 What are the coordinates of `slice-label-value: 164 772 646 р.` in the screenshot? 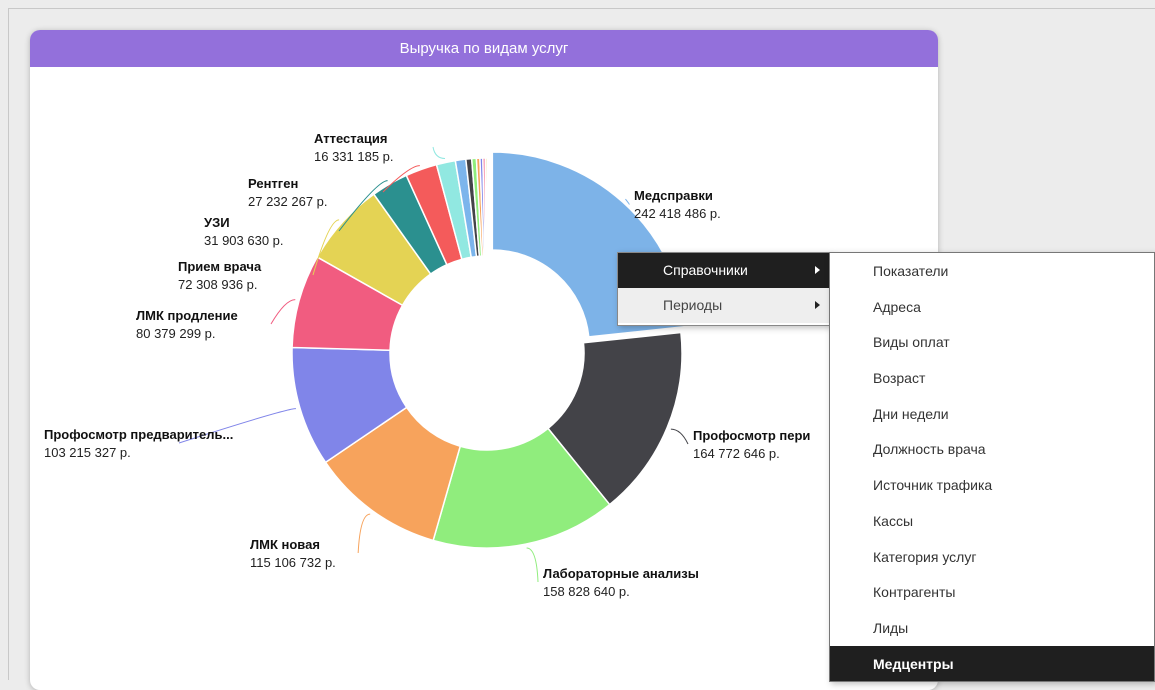 It's located at (736, 453).